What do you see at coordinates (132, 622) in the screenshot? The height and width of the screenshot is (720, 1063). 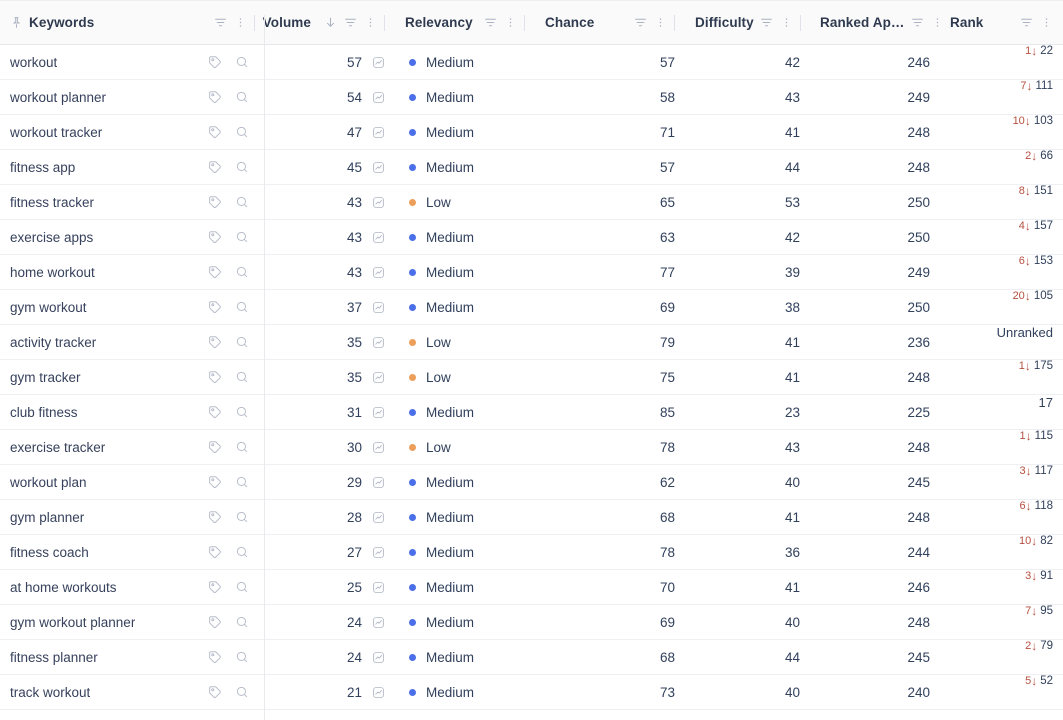 I see `cell-keyword: gym workout planner` at bounding box center [132, 622].